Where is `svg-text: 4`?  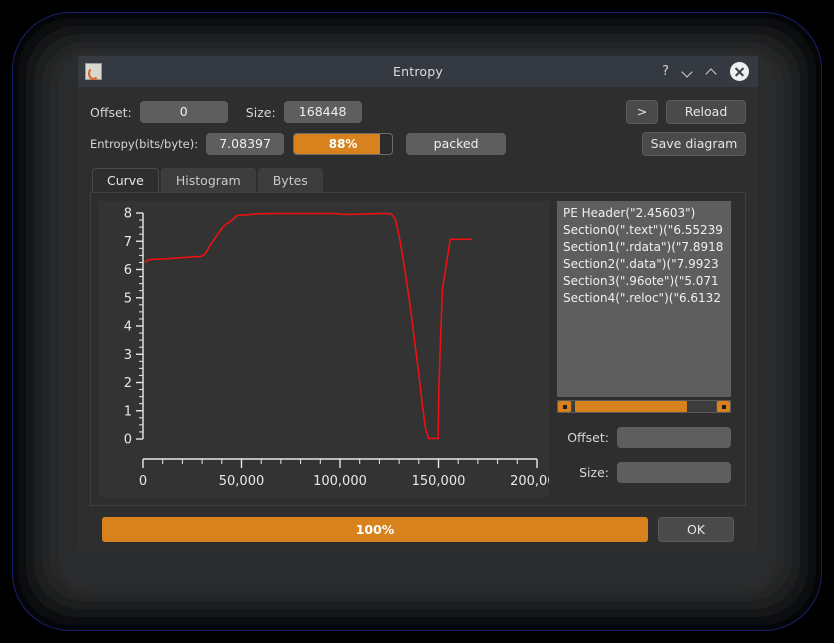
svg-text: 4 is located at coordinates (128, 327).